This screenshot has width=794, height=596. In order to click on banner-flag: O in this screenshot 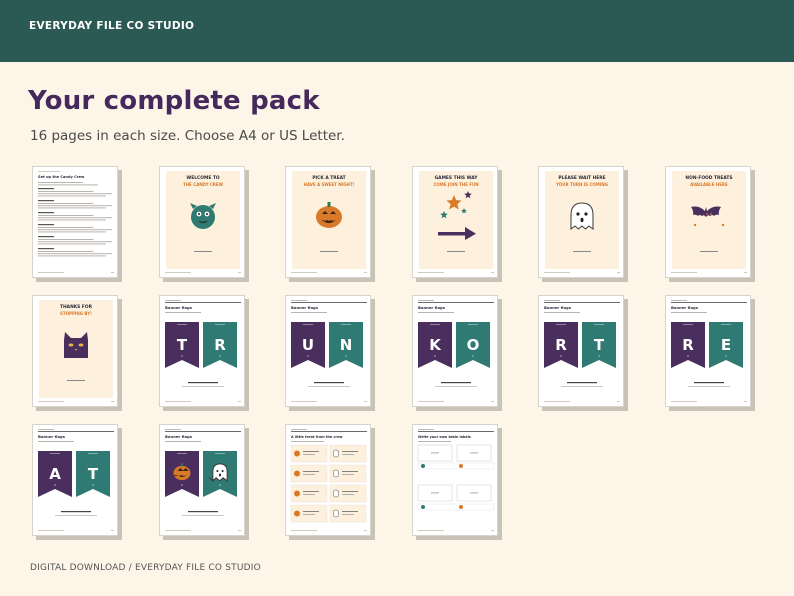, I will do `click(472, 345)`.